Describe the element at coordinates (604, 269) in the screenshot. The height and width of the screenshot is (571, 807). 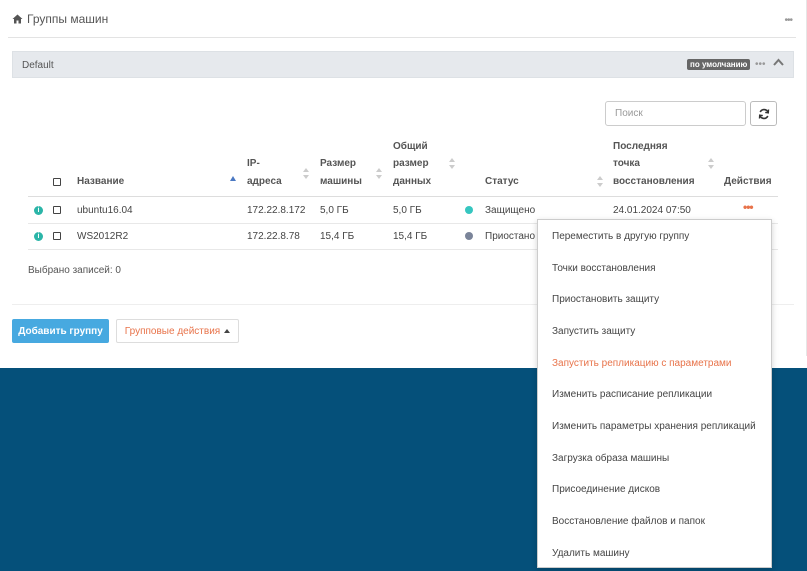
I see `menu-item-restore-points: Точки восстановления` at that location.